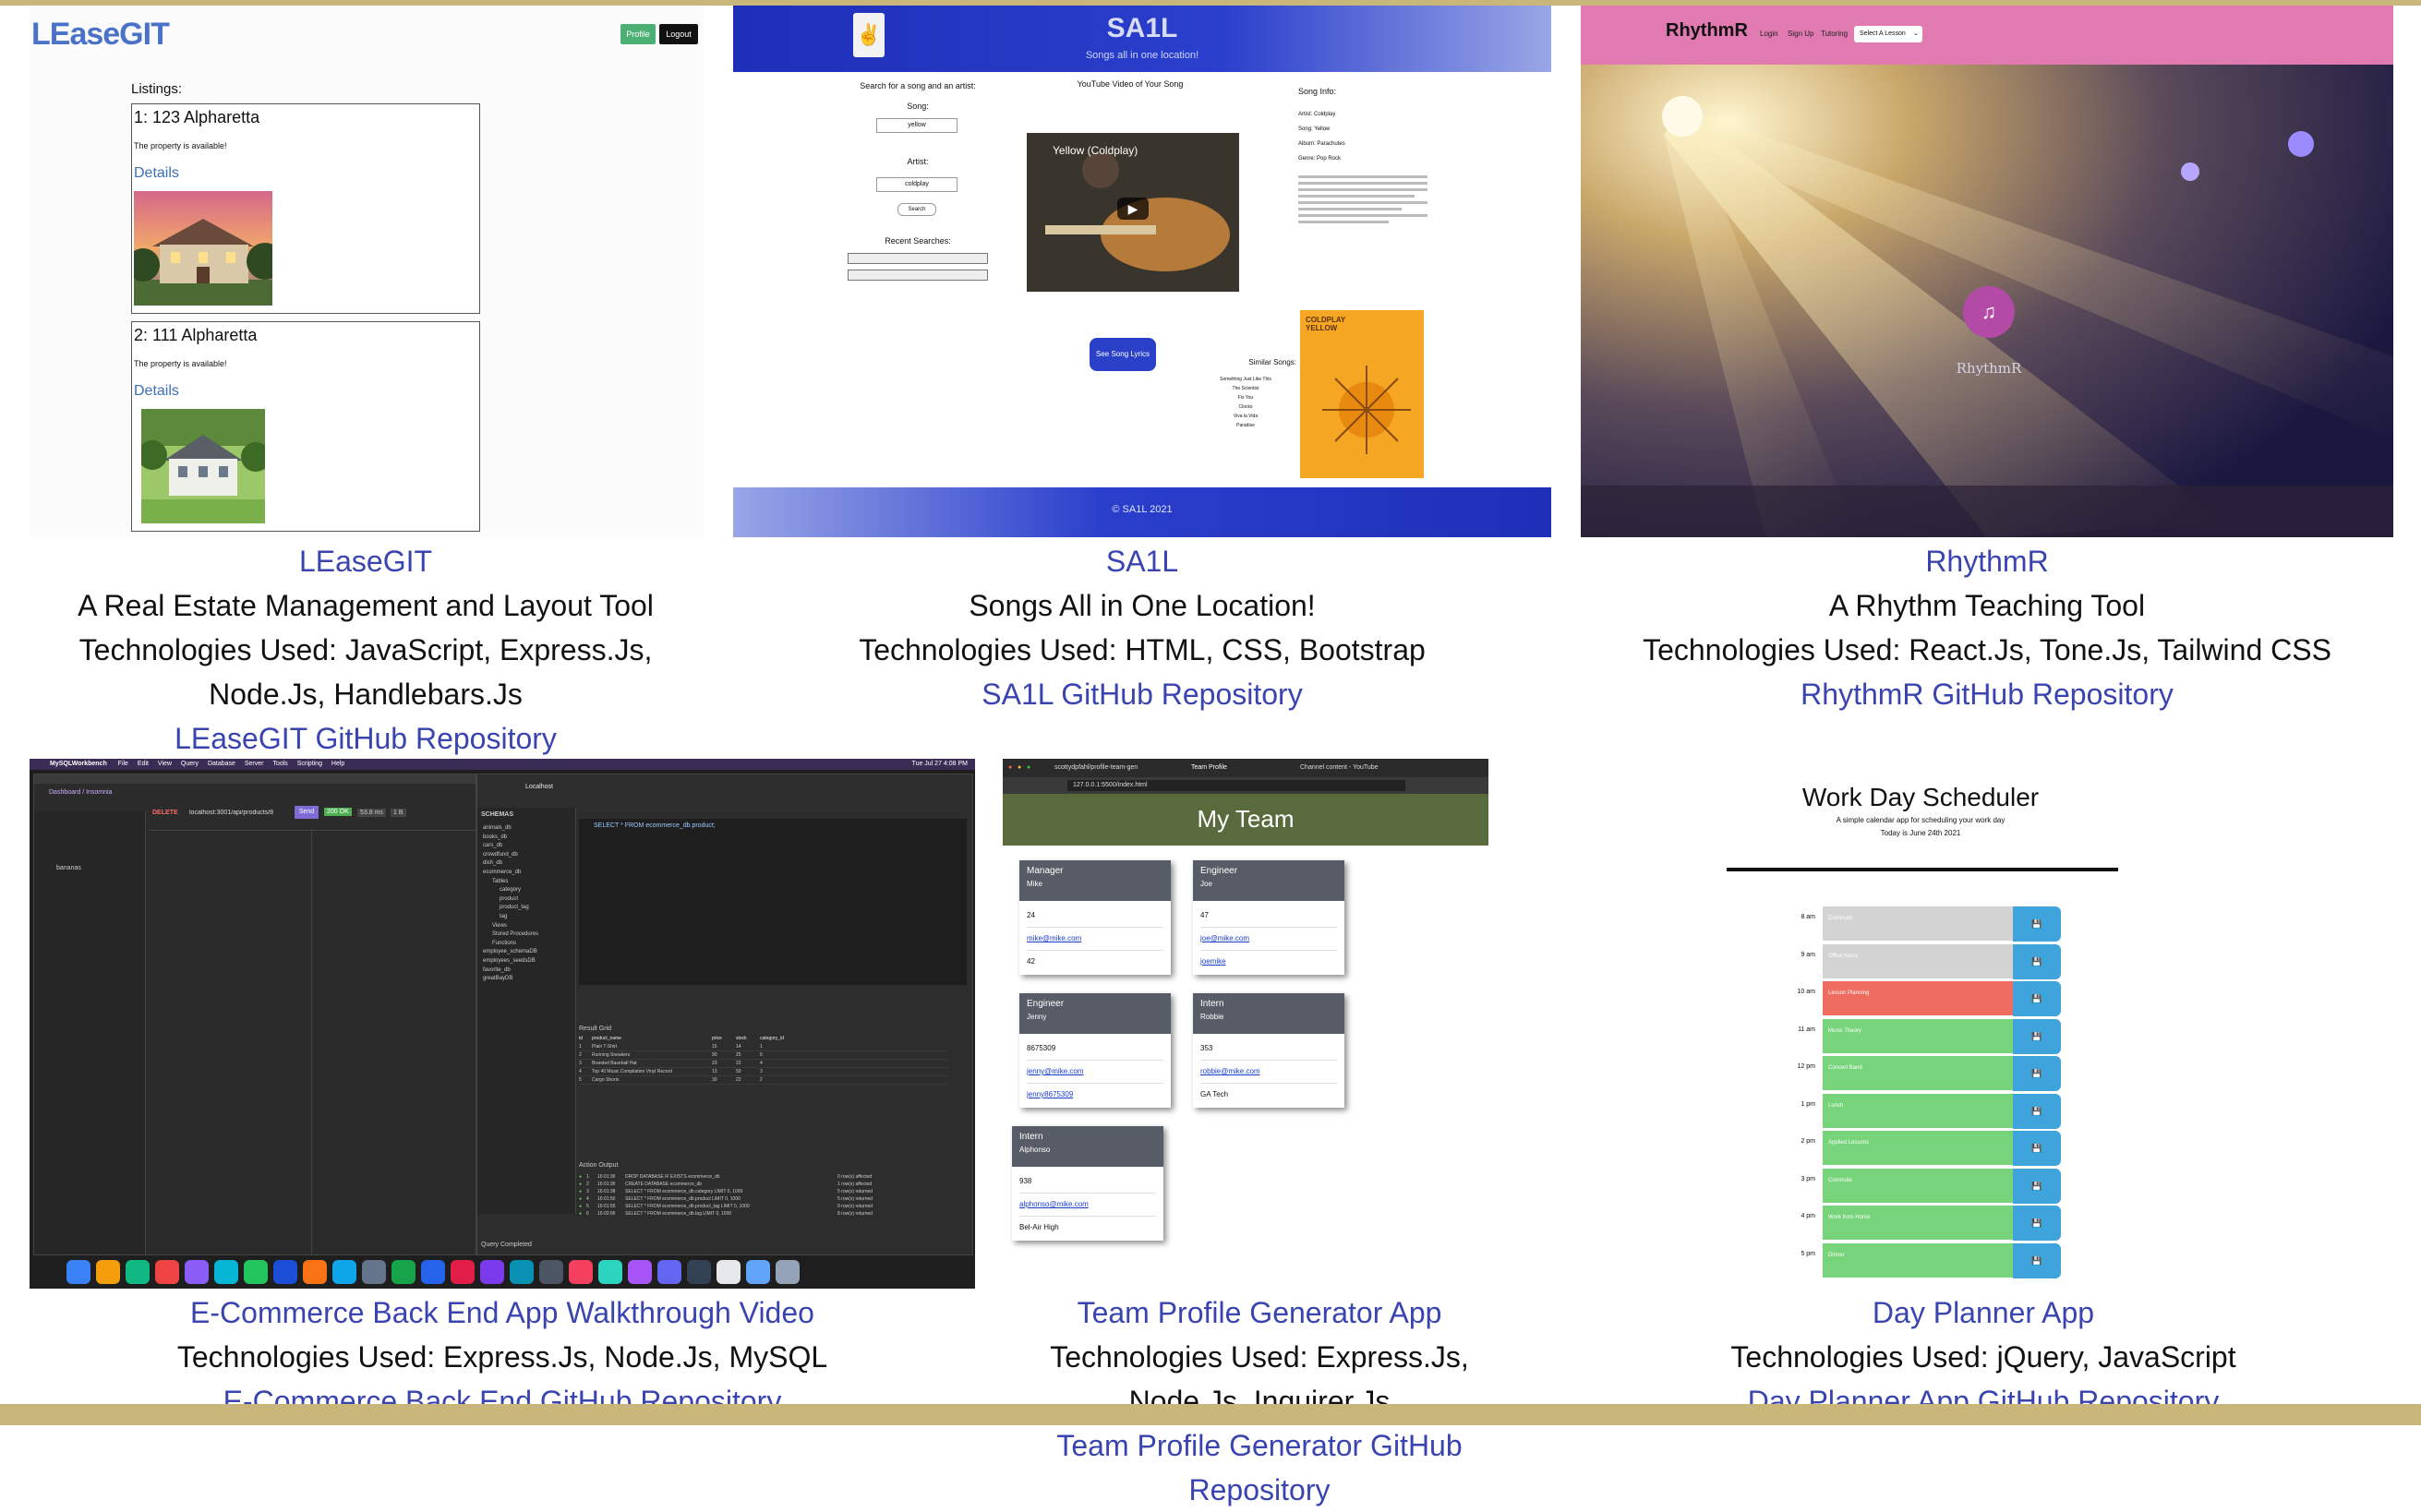 This screenshot has height=1512, width=2421. Describe the element at coordinates (511, 900) in the screenshot. I see `schema-item: product` at that location.